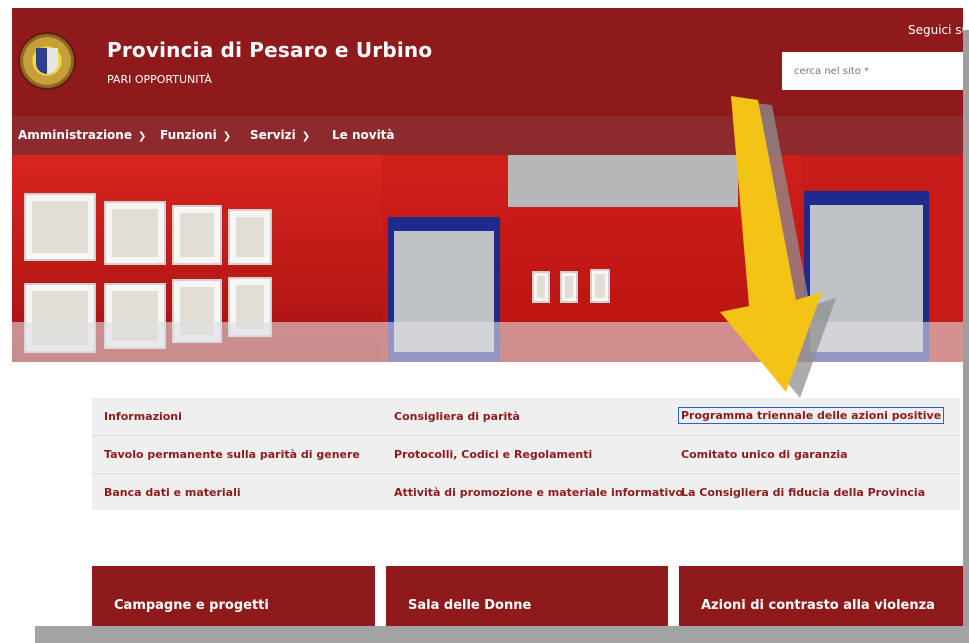  What do you see at coordinates (159, 79) in the screenshot?
I see `site-subtitle: PARI OPPORTUNITÀ` at bounding box center [159, 79].